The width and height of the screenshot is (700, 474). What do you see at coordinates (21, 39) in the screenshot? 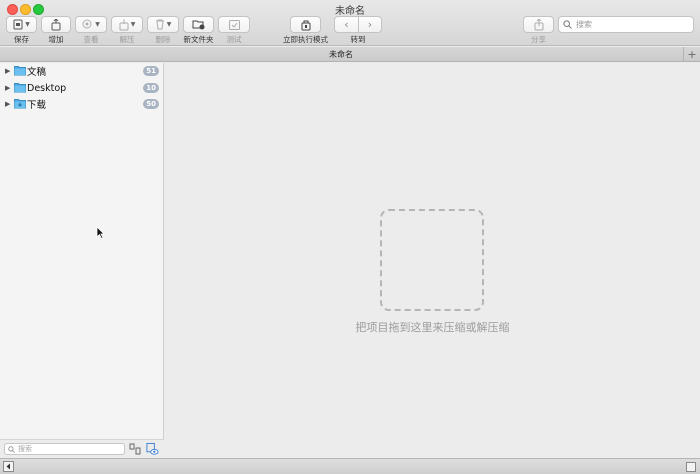
I see `save-label: 保存` at bounding box center [21, 39].